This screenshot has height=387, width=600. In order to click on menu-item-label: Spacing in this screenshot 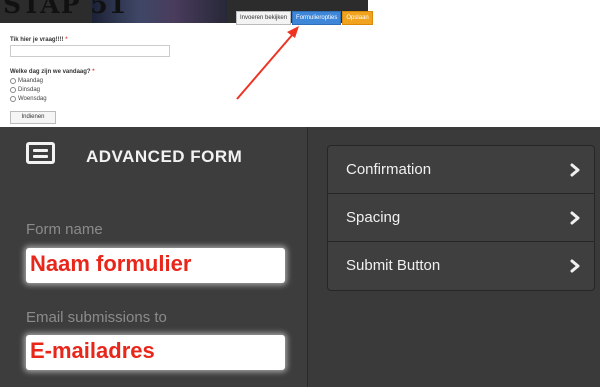, I will do `click(373, 217)`.